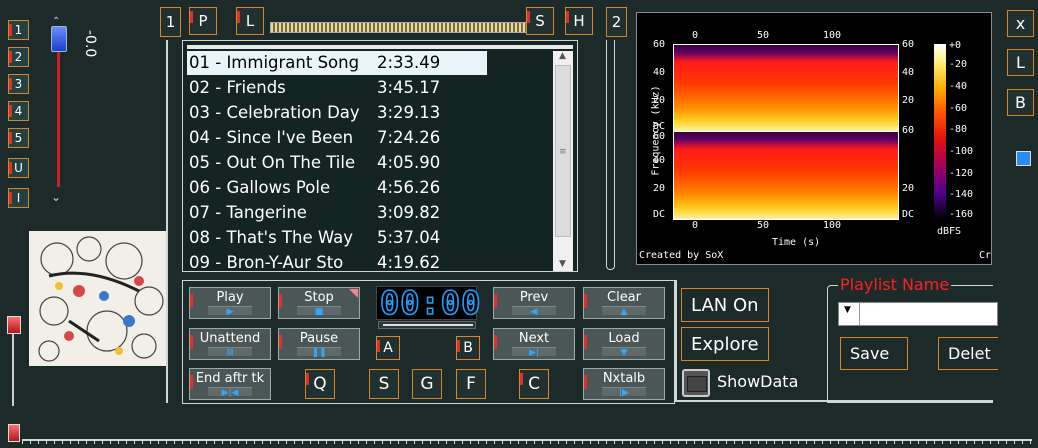  Describe the element at coordinates (534, 353) in the screenshot. I see `next-icon: ▶|` at that location.